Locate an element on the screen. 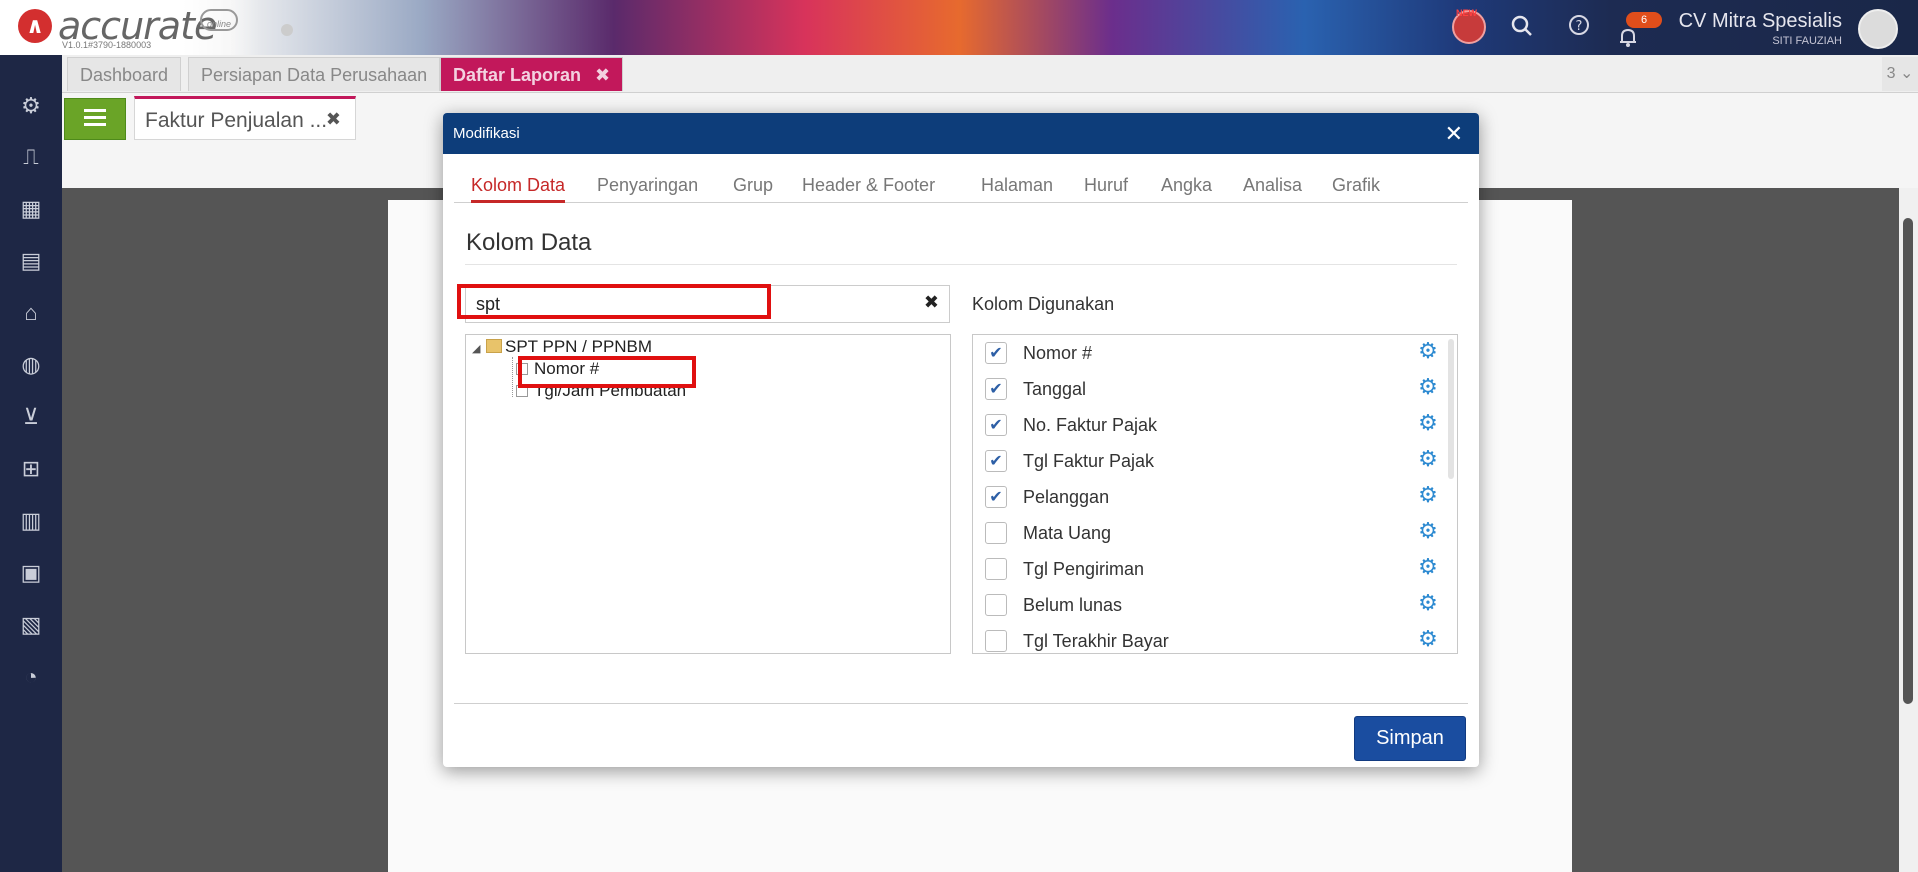 The height and width of the screenshot is (872, 1918). vertical-scrollbar is located at coordinates (1908, 530).